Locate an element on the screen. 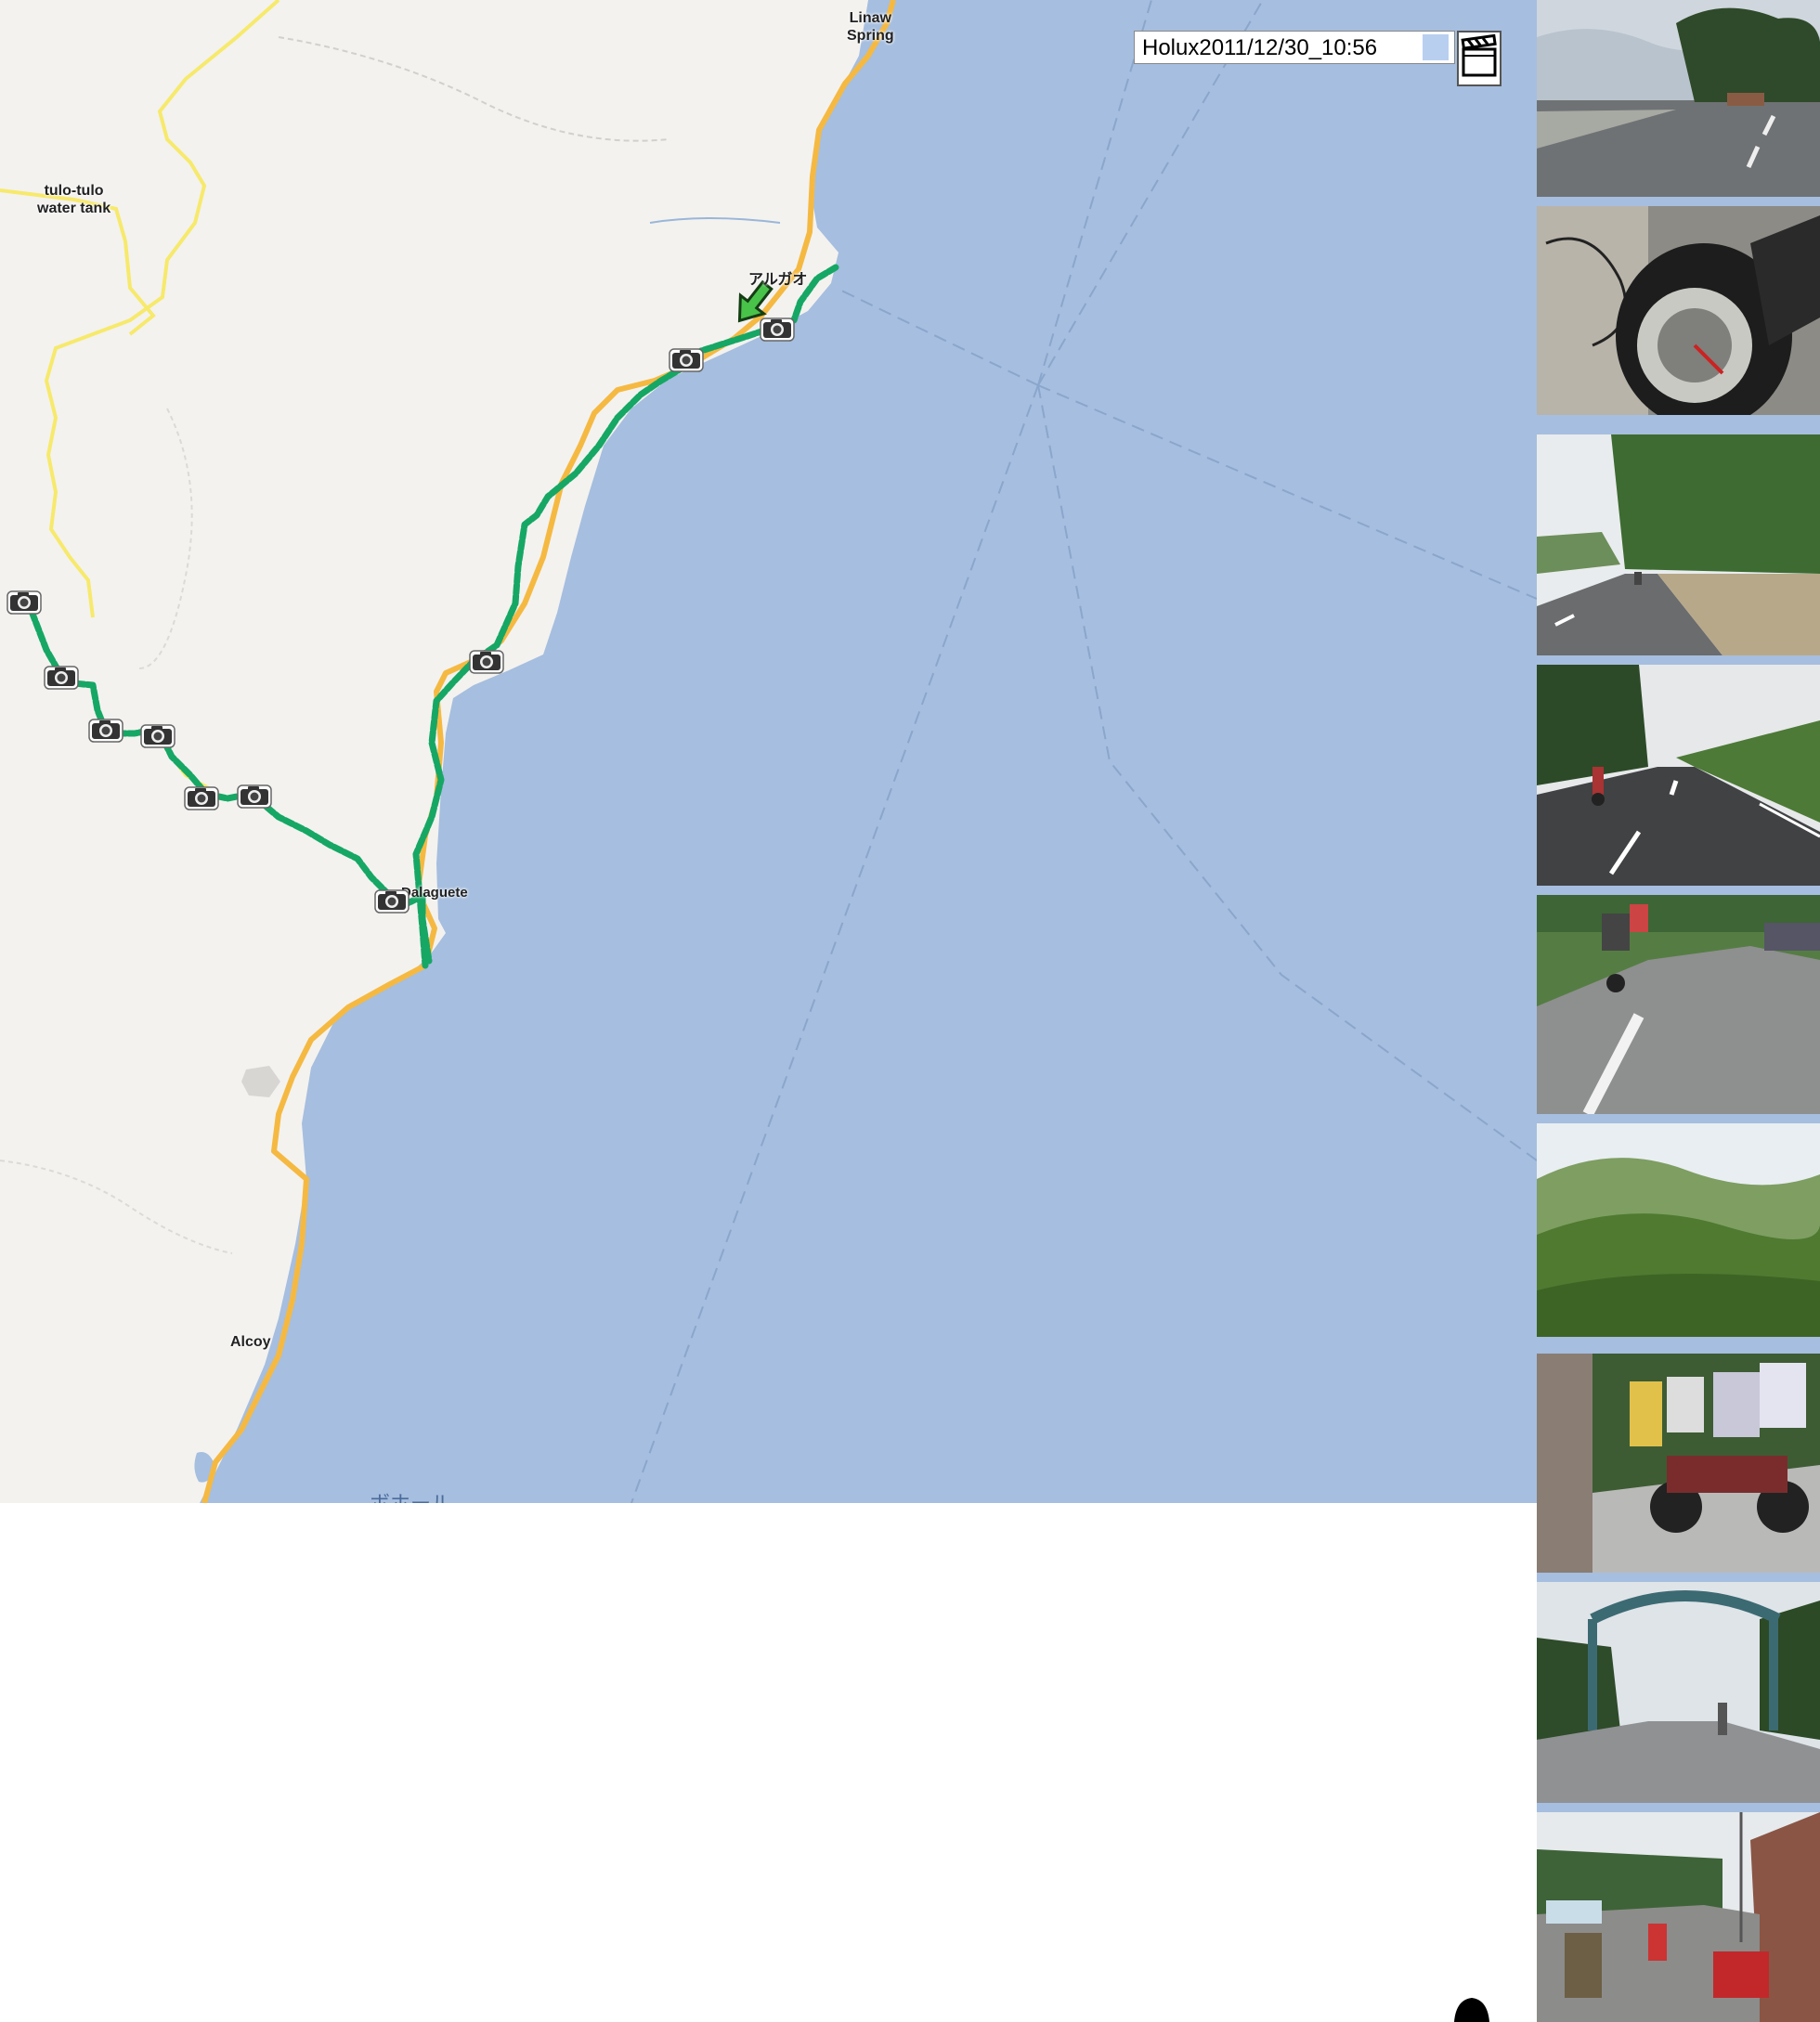  track-selector: Holux2011/12/30_10:56 is located at coordinates (1294, 47).